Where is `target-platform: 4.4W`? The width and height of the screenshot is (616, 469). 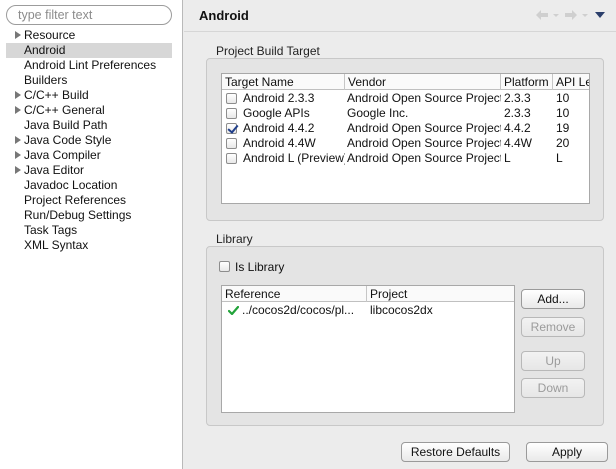 target-platform: 4.4W is located at coordinates (518, 143).